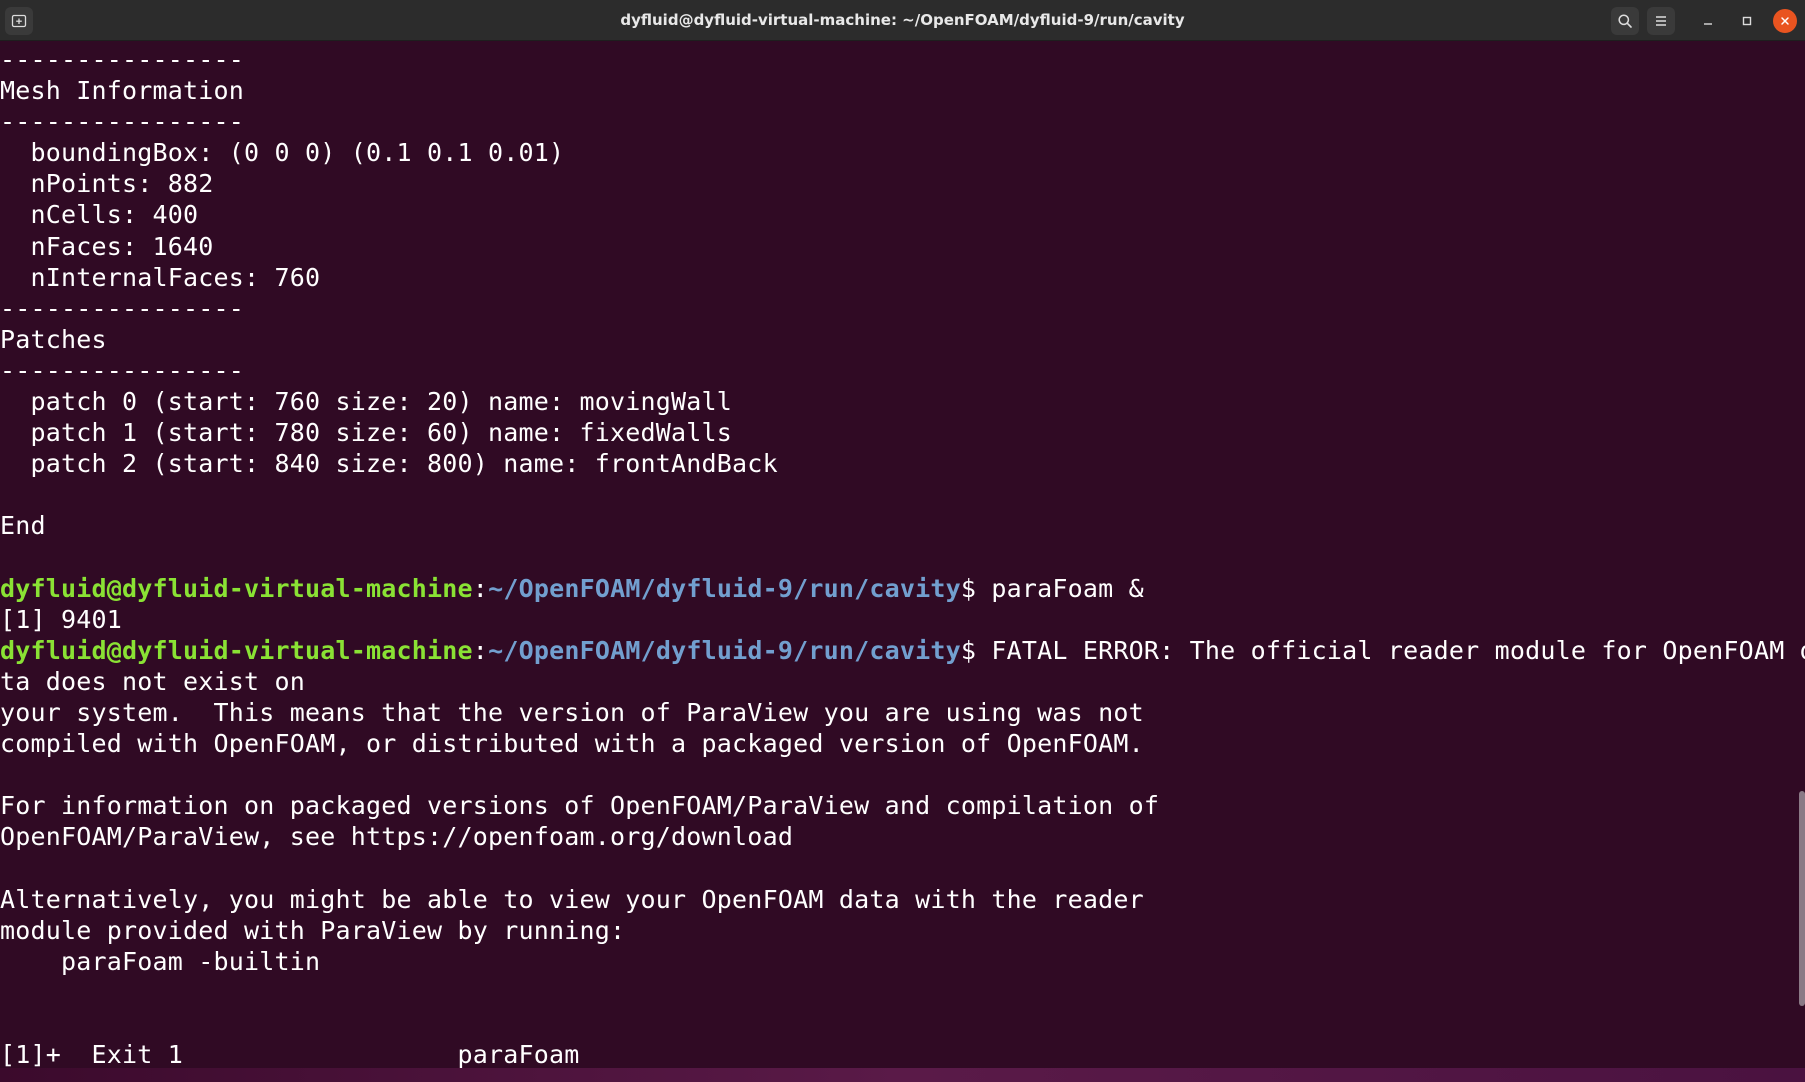  Describe the element at coordinates (23, 526) in the screenshot. I see `output-text: End` at that location.